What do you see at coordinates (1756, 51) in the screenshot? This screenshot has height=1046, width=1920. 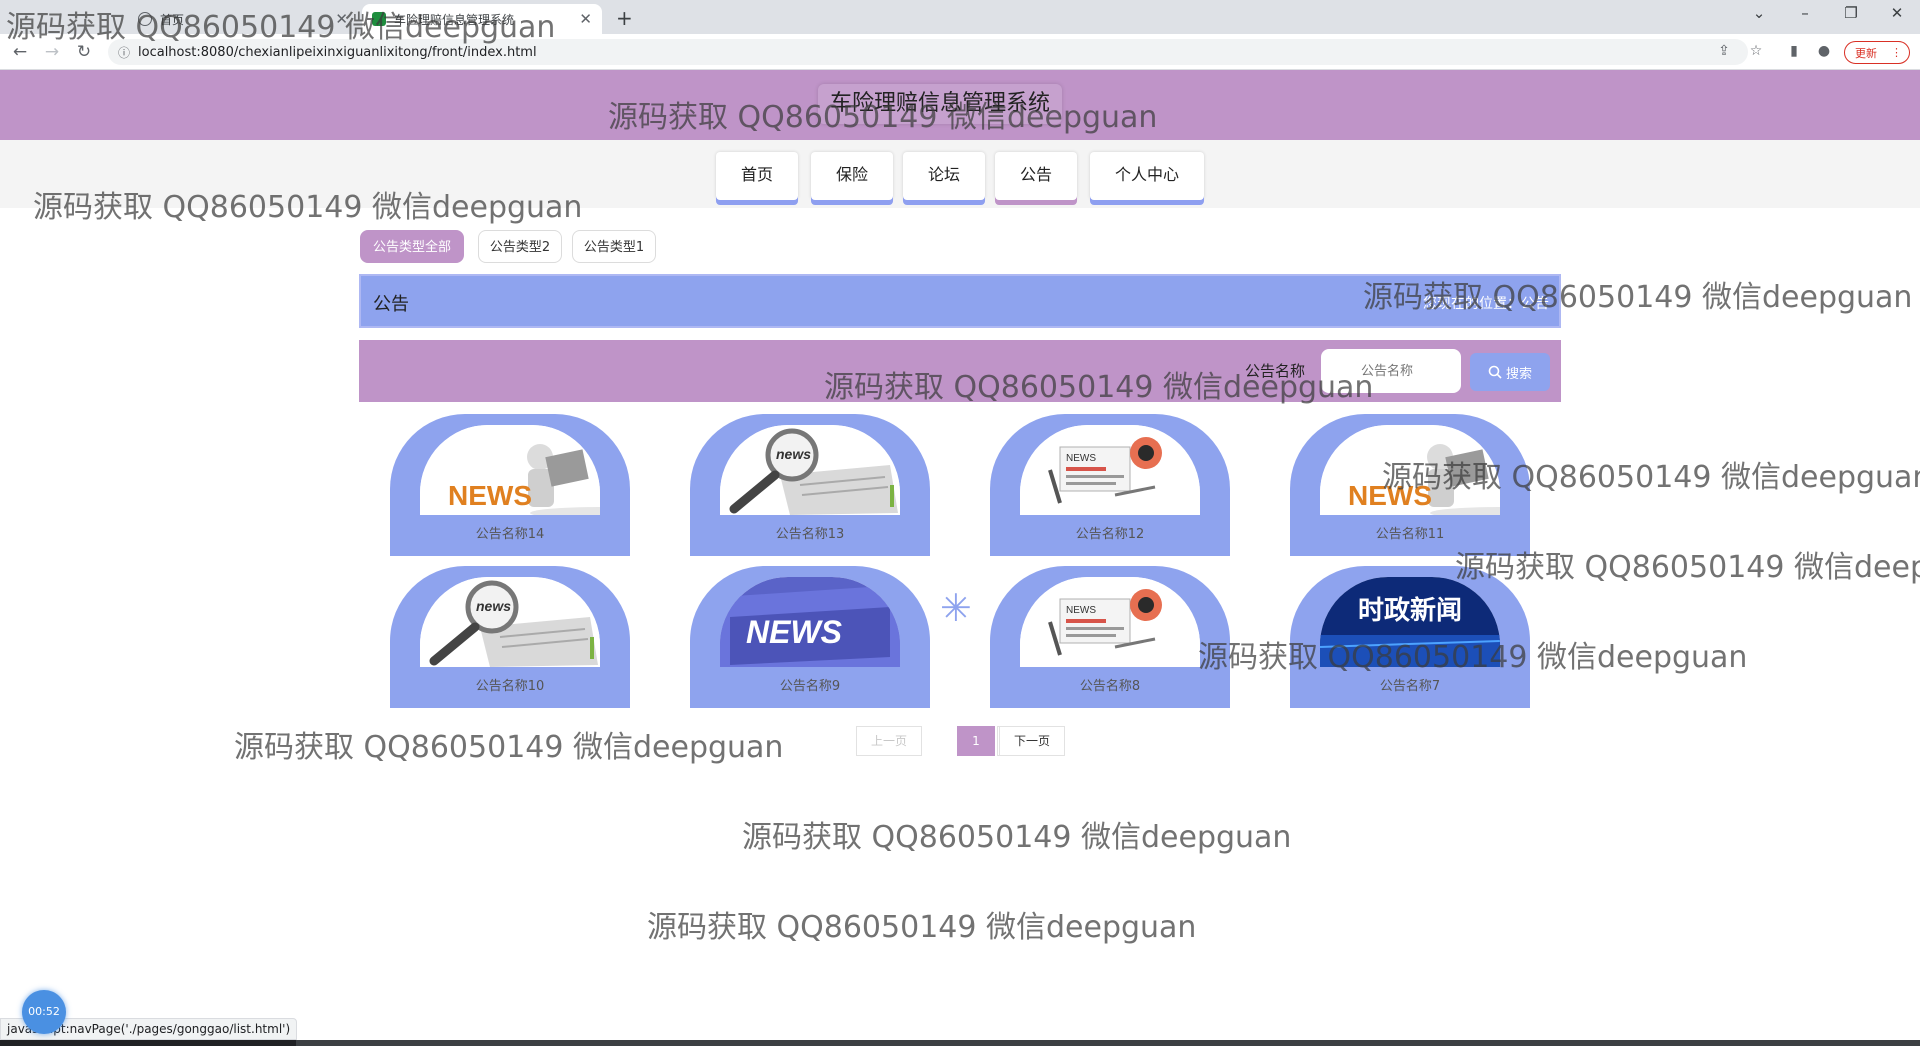 I see `bookmark-star-icon: ☆` at bounding box center [1756, 51].